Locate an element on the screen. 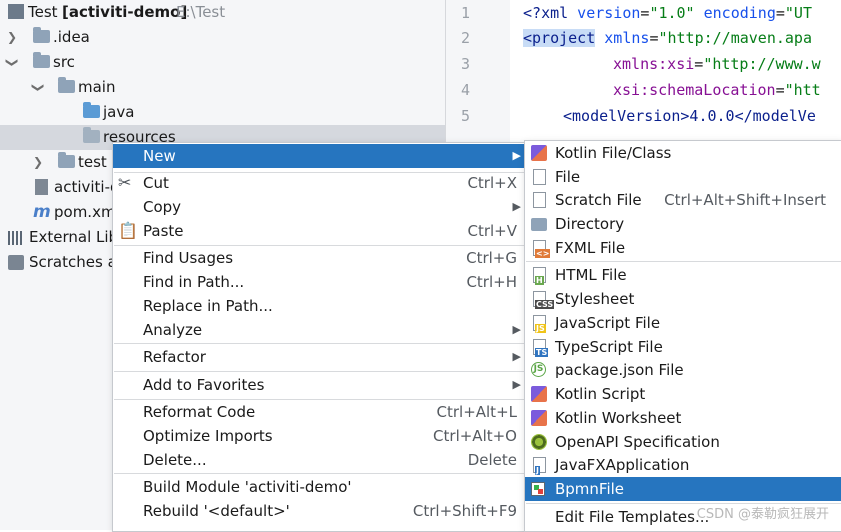 This screenshot has width=841, height=532. submenu-item-openapi: OpenAPI Specification is located at coordinates (683, 442).